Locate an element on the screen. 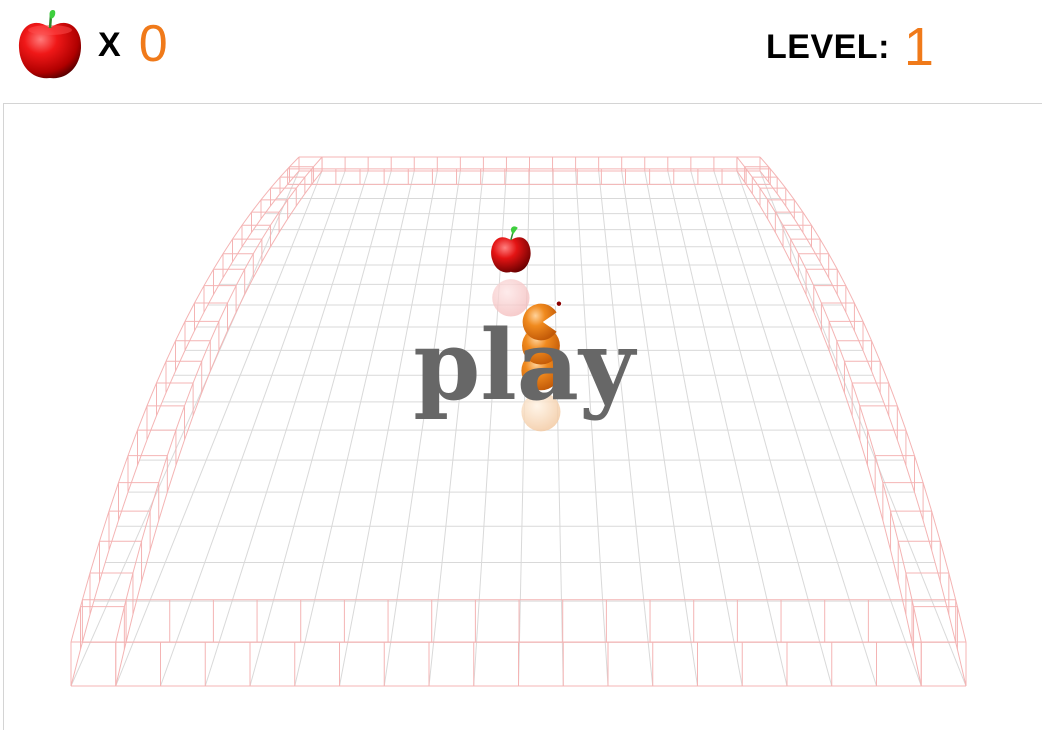  level-value: 1 is located at coordinates (918, 47).